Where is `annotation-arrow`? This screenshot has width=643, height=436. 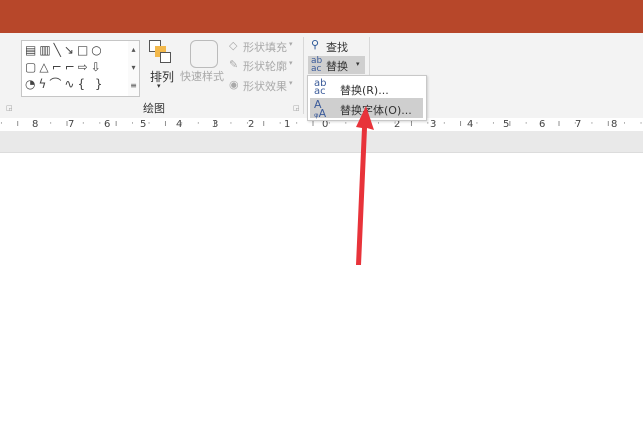
annotation-arrow is located at coordinates (365, 185).